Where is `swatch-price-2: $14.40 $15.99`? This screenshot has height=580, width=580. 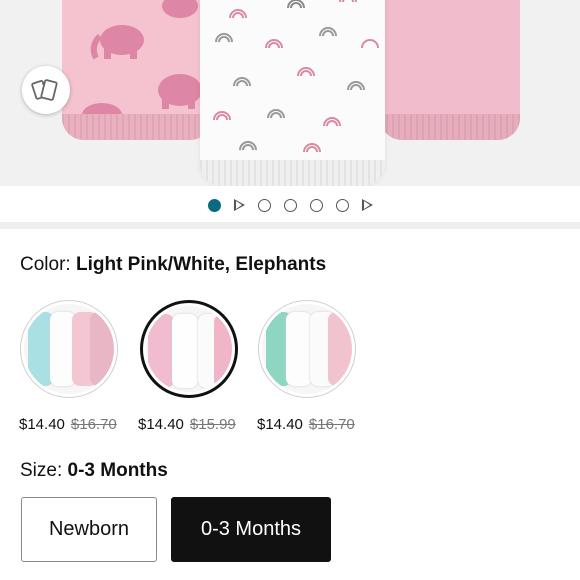
swatch-price-2: $14.40 $15.99 is located at coordinates (187, 424).